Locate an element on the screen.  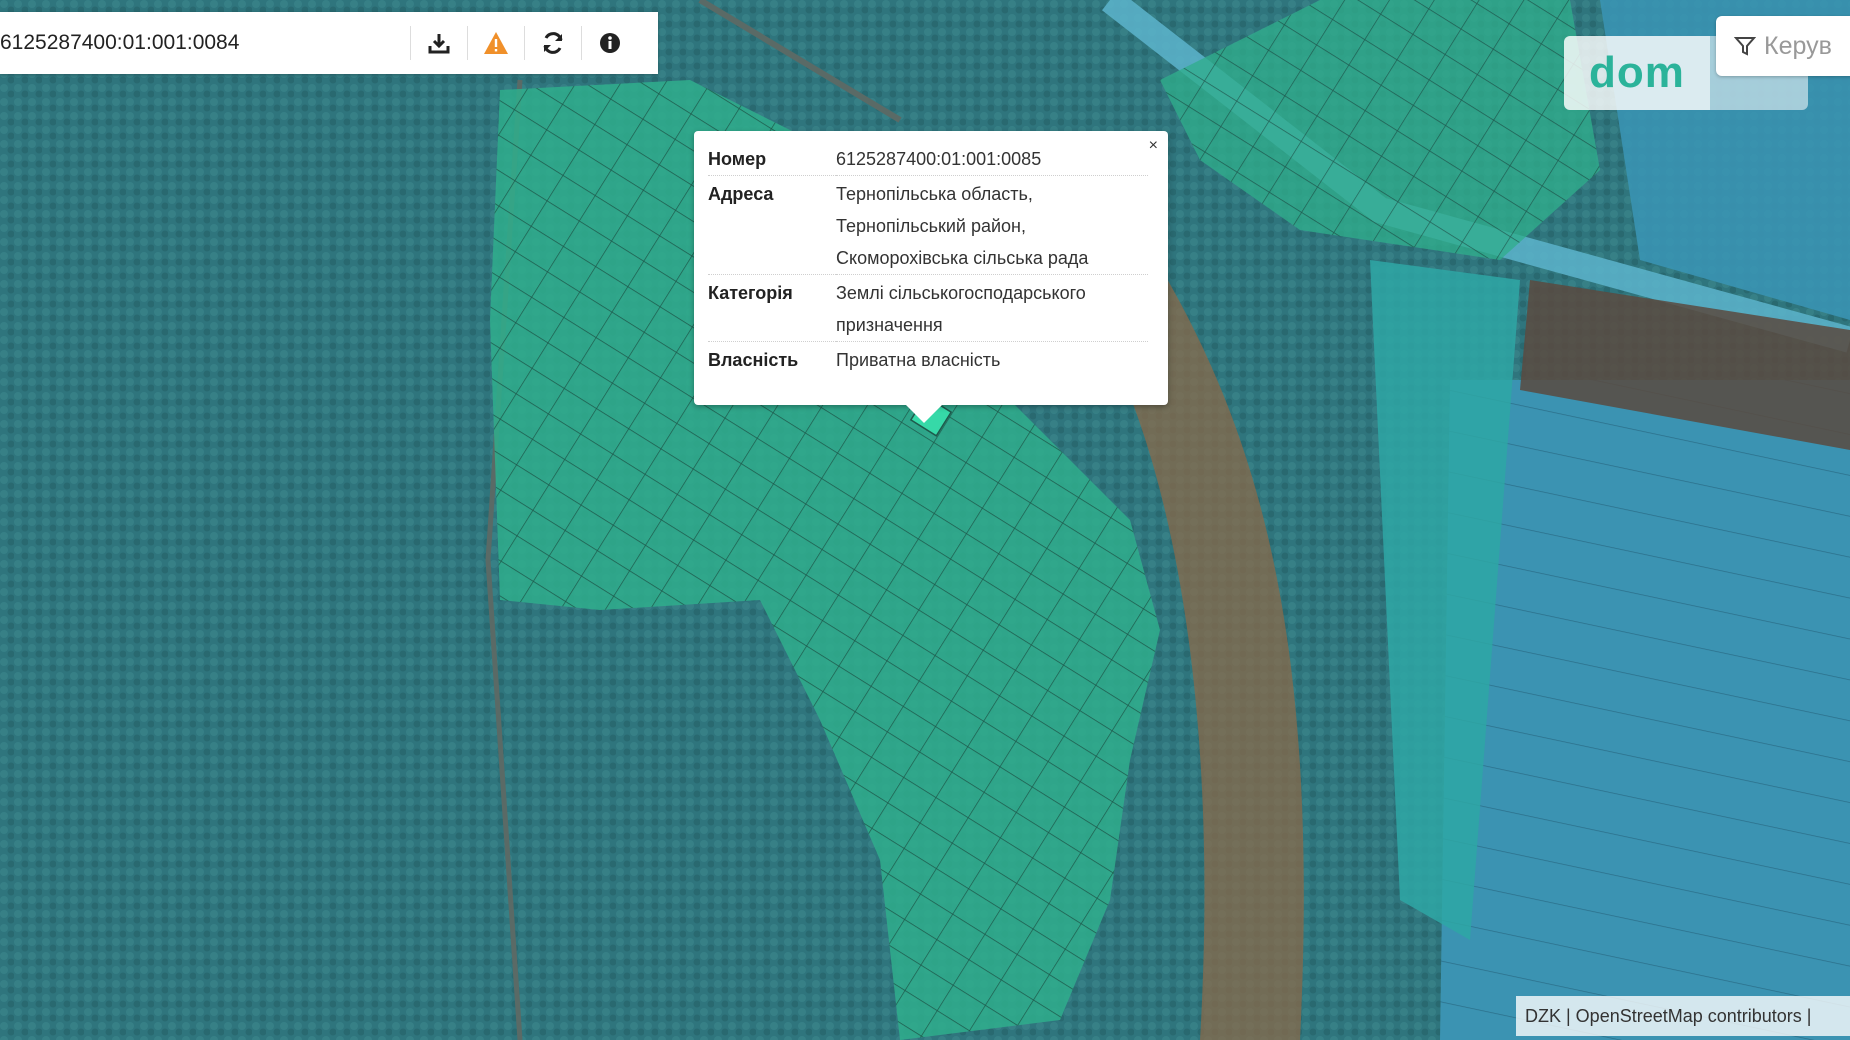
info-key: Власність is located at coordinates (753, 360).